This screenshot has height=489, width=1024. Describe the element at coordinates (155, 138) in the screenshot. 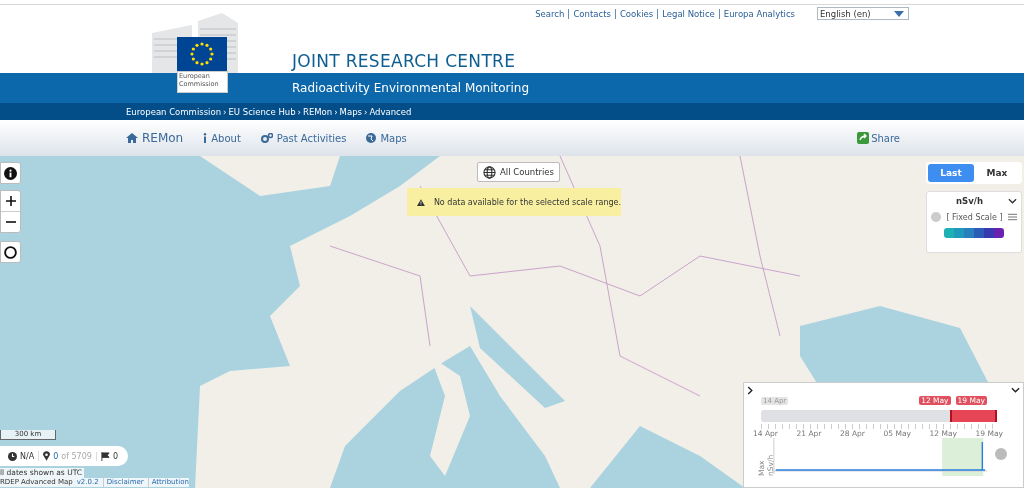

I see `nav-link: REMon` at that location.